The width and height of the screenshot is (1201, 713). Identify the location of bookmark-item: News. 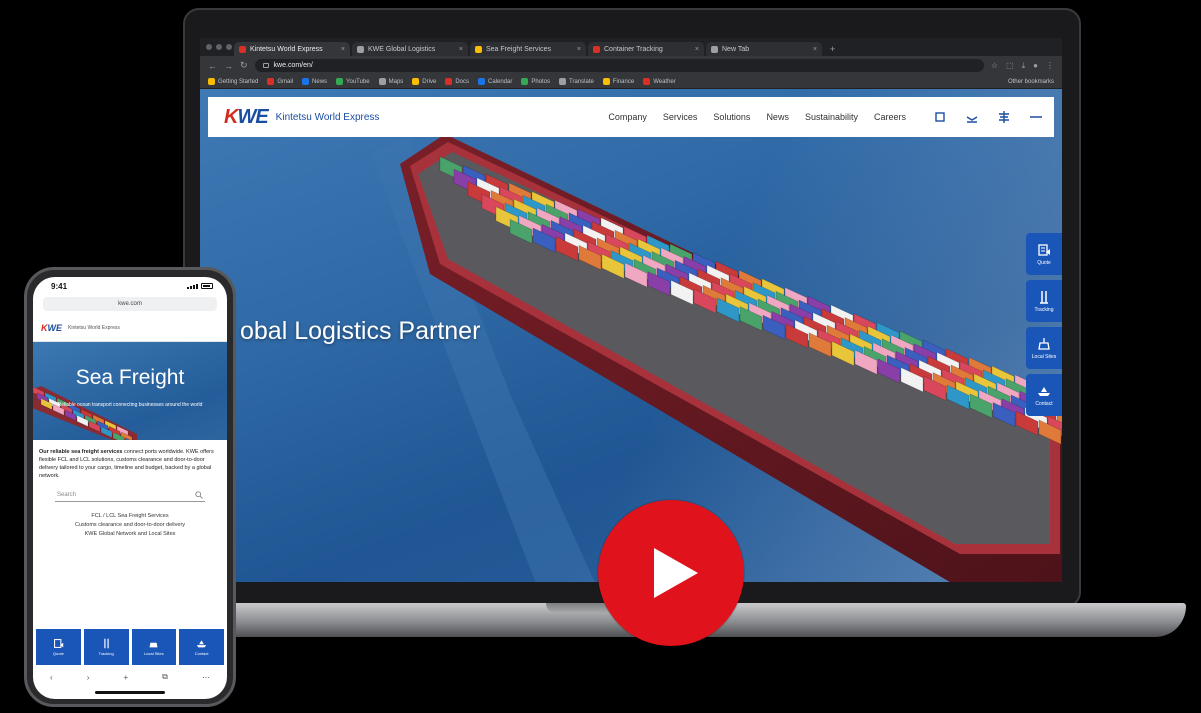
(314, 81).